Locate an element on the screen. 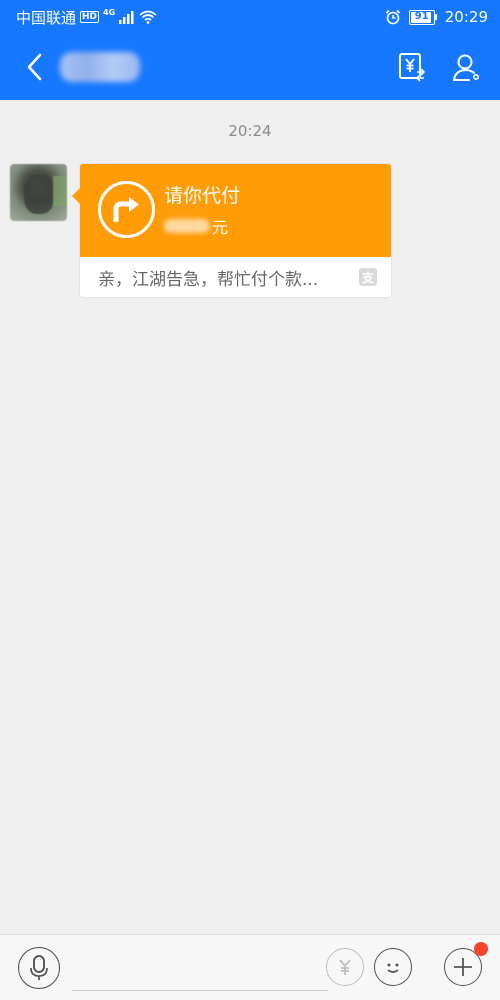 This screenshot has height=1000, width=500. notification-dot is located at coordinates (481, 949).